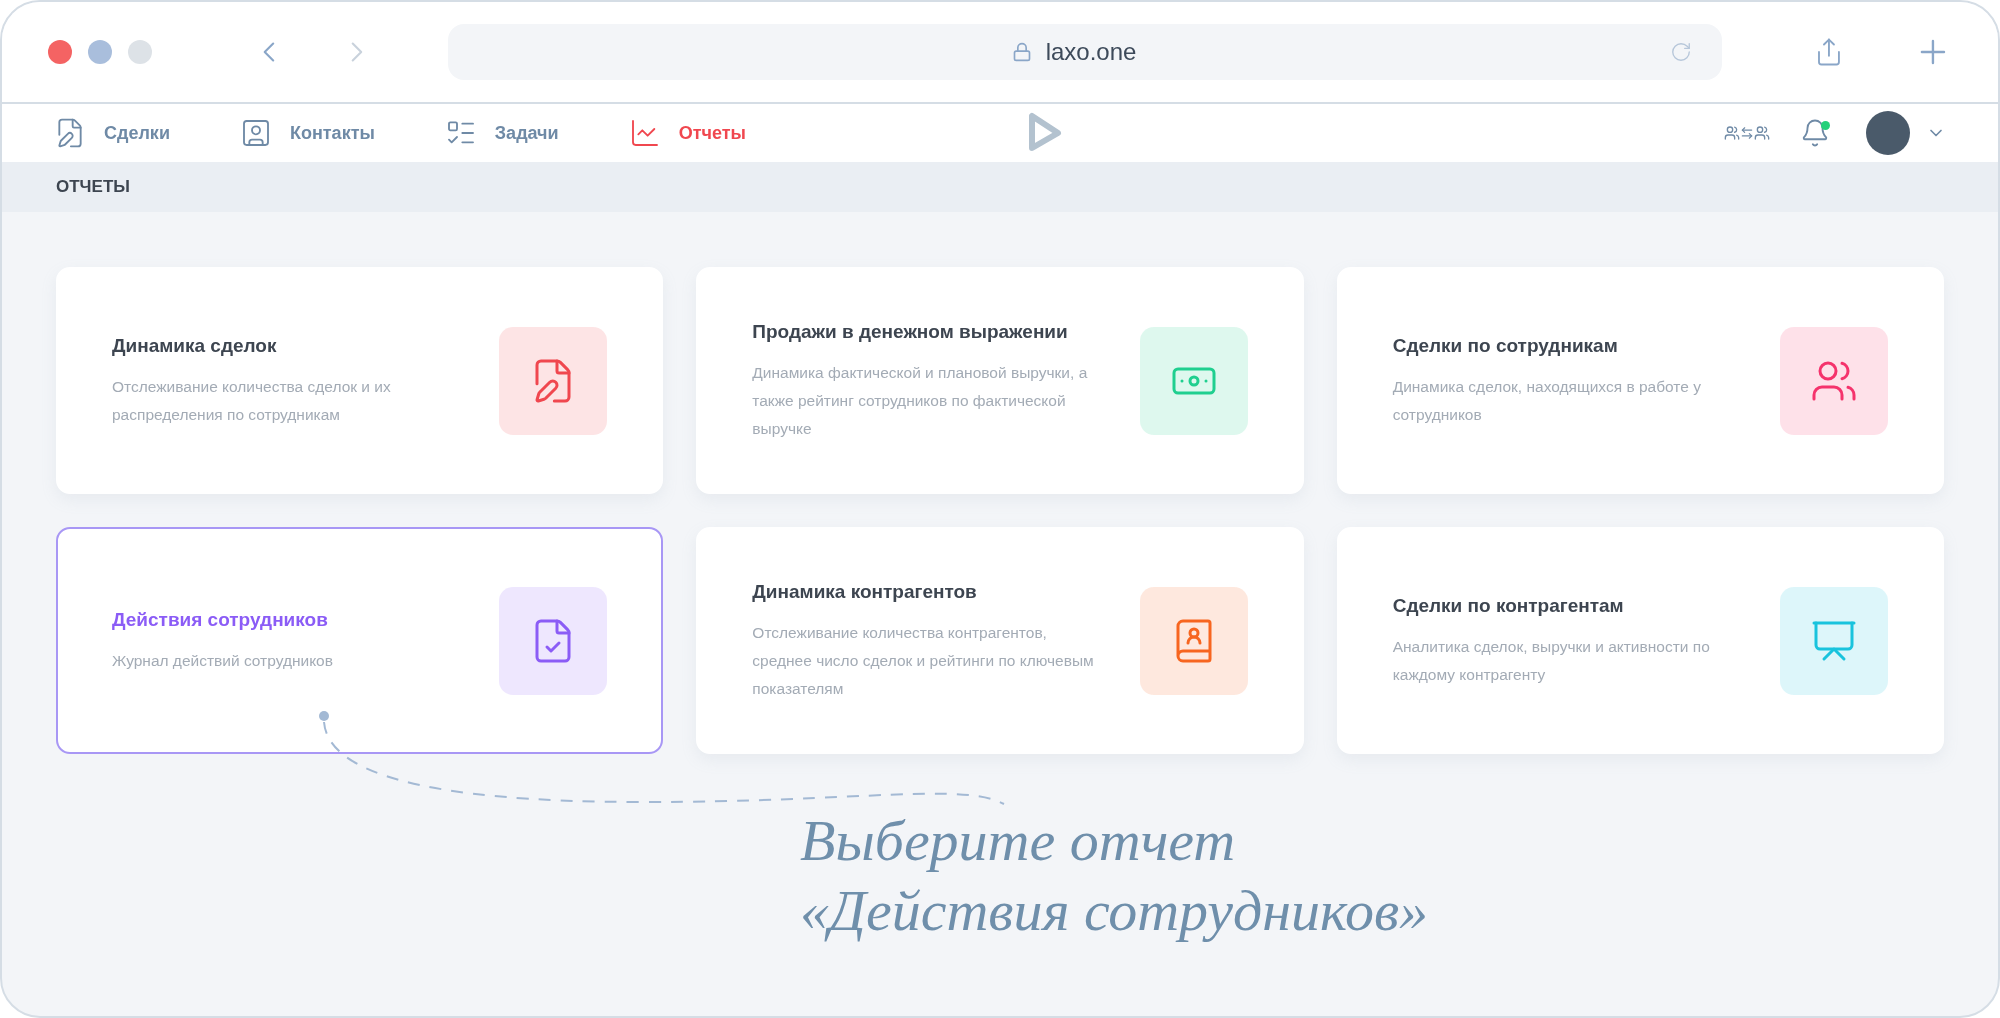  Describe the element at coordinates (195, 346) in the screenshot. I see `card-title: Динамика сделок` at that location.